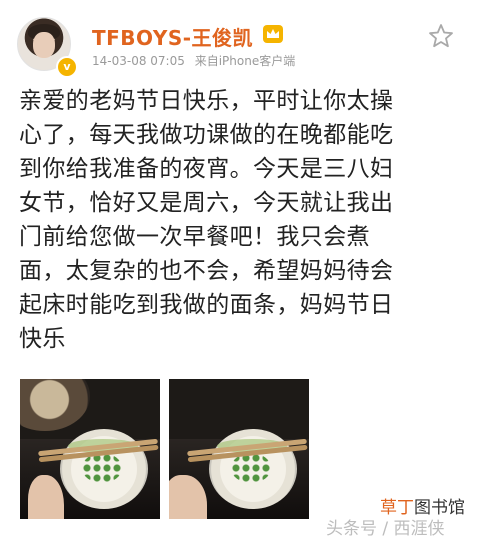 The image size is (479, 540). What do you see at coordinates (245, 61) in the screenshot?
I see `post-source: 来自iPhone客户端` at bounding box center [245, 61].